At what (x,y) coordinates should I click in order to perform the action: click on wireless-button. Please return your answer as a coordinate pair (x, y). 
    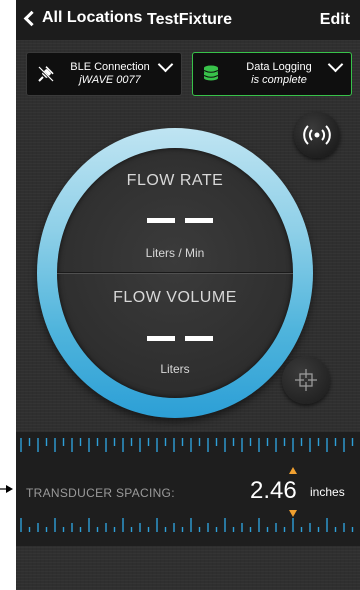
    Looking at the image, I should click on (317, 135).